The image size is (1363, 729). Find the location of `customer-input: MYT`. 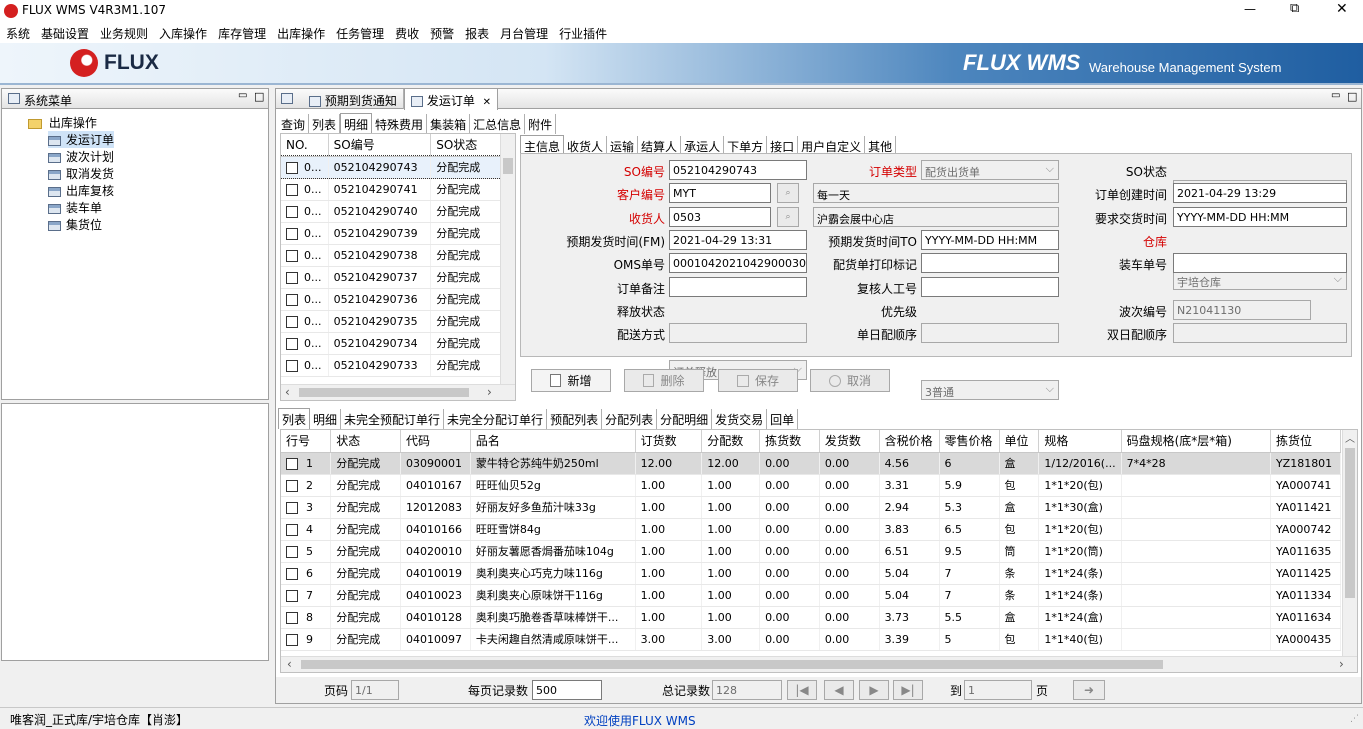

customer-input: MYT is located at coordinates (720, 193).